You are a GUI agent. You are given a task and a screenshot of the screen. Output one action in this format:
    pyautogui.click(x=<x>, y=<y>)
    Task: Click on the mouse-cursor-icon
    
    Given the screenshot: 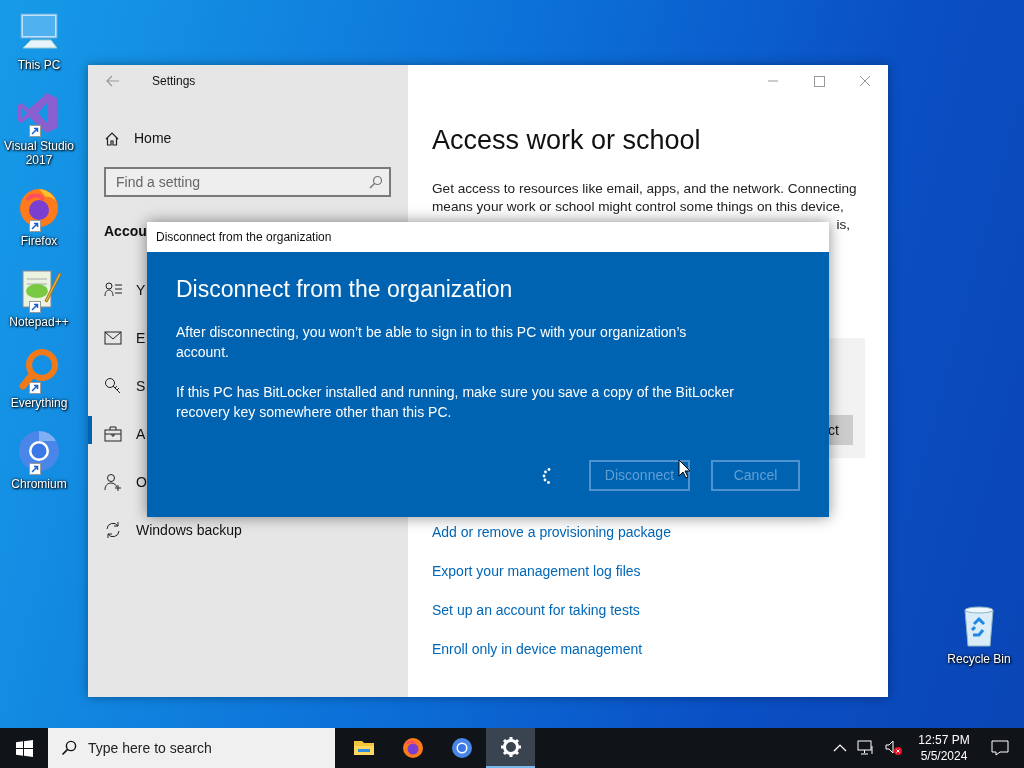 What is the action you would take?
    pyautogui.click(x=684, y=469)
    